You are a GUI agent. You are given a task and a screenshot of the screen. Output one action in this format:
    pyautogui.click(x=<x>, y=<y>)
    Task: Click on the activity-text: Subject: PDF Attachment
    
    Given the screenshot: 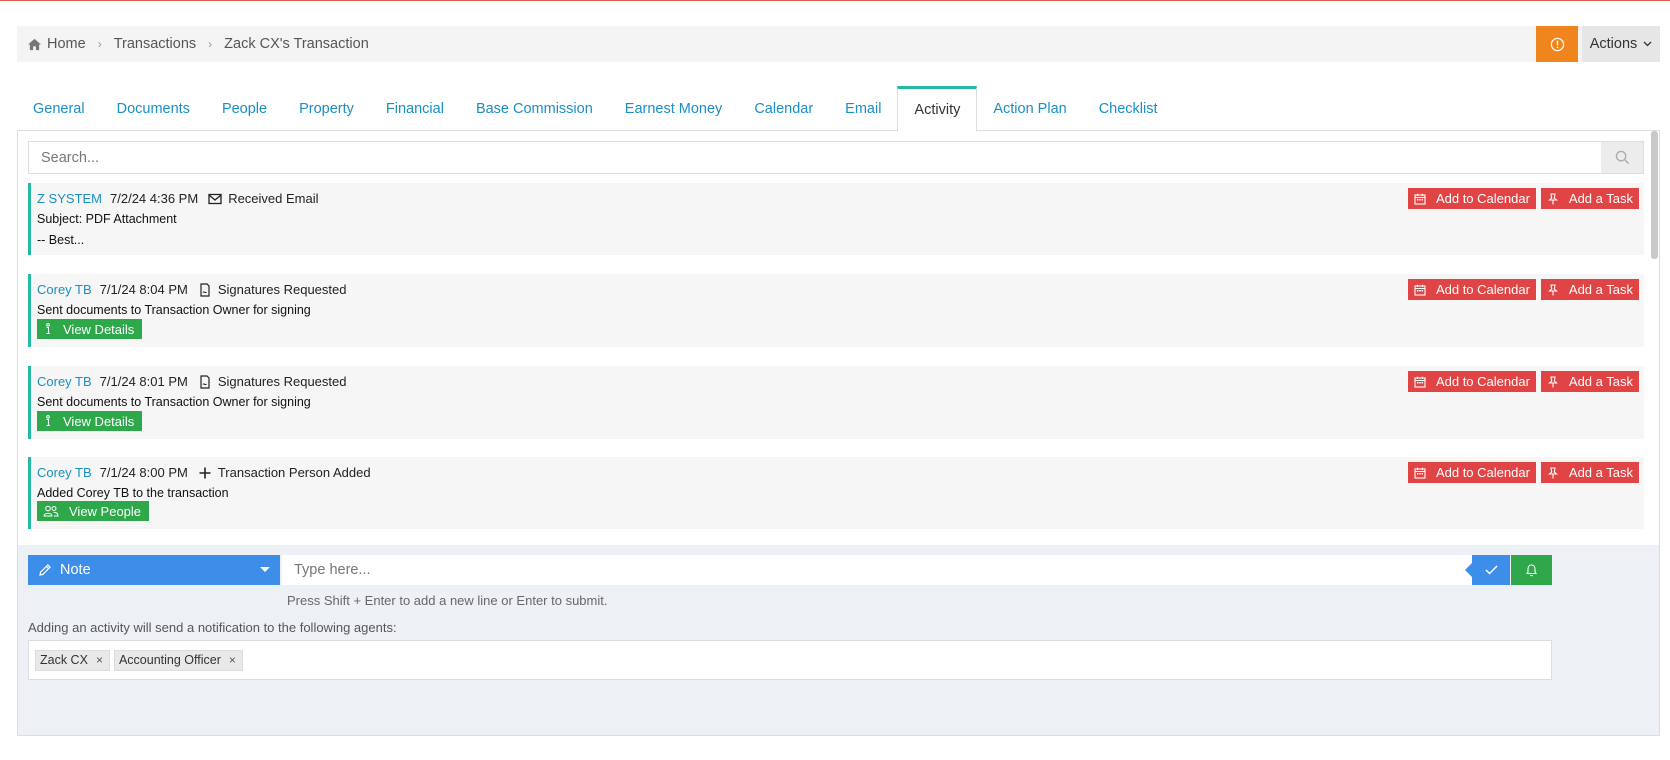 What is the action you would take?
    pyautogui.click(x=107, y=219)
    